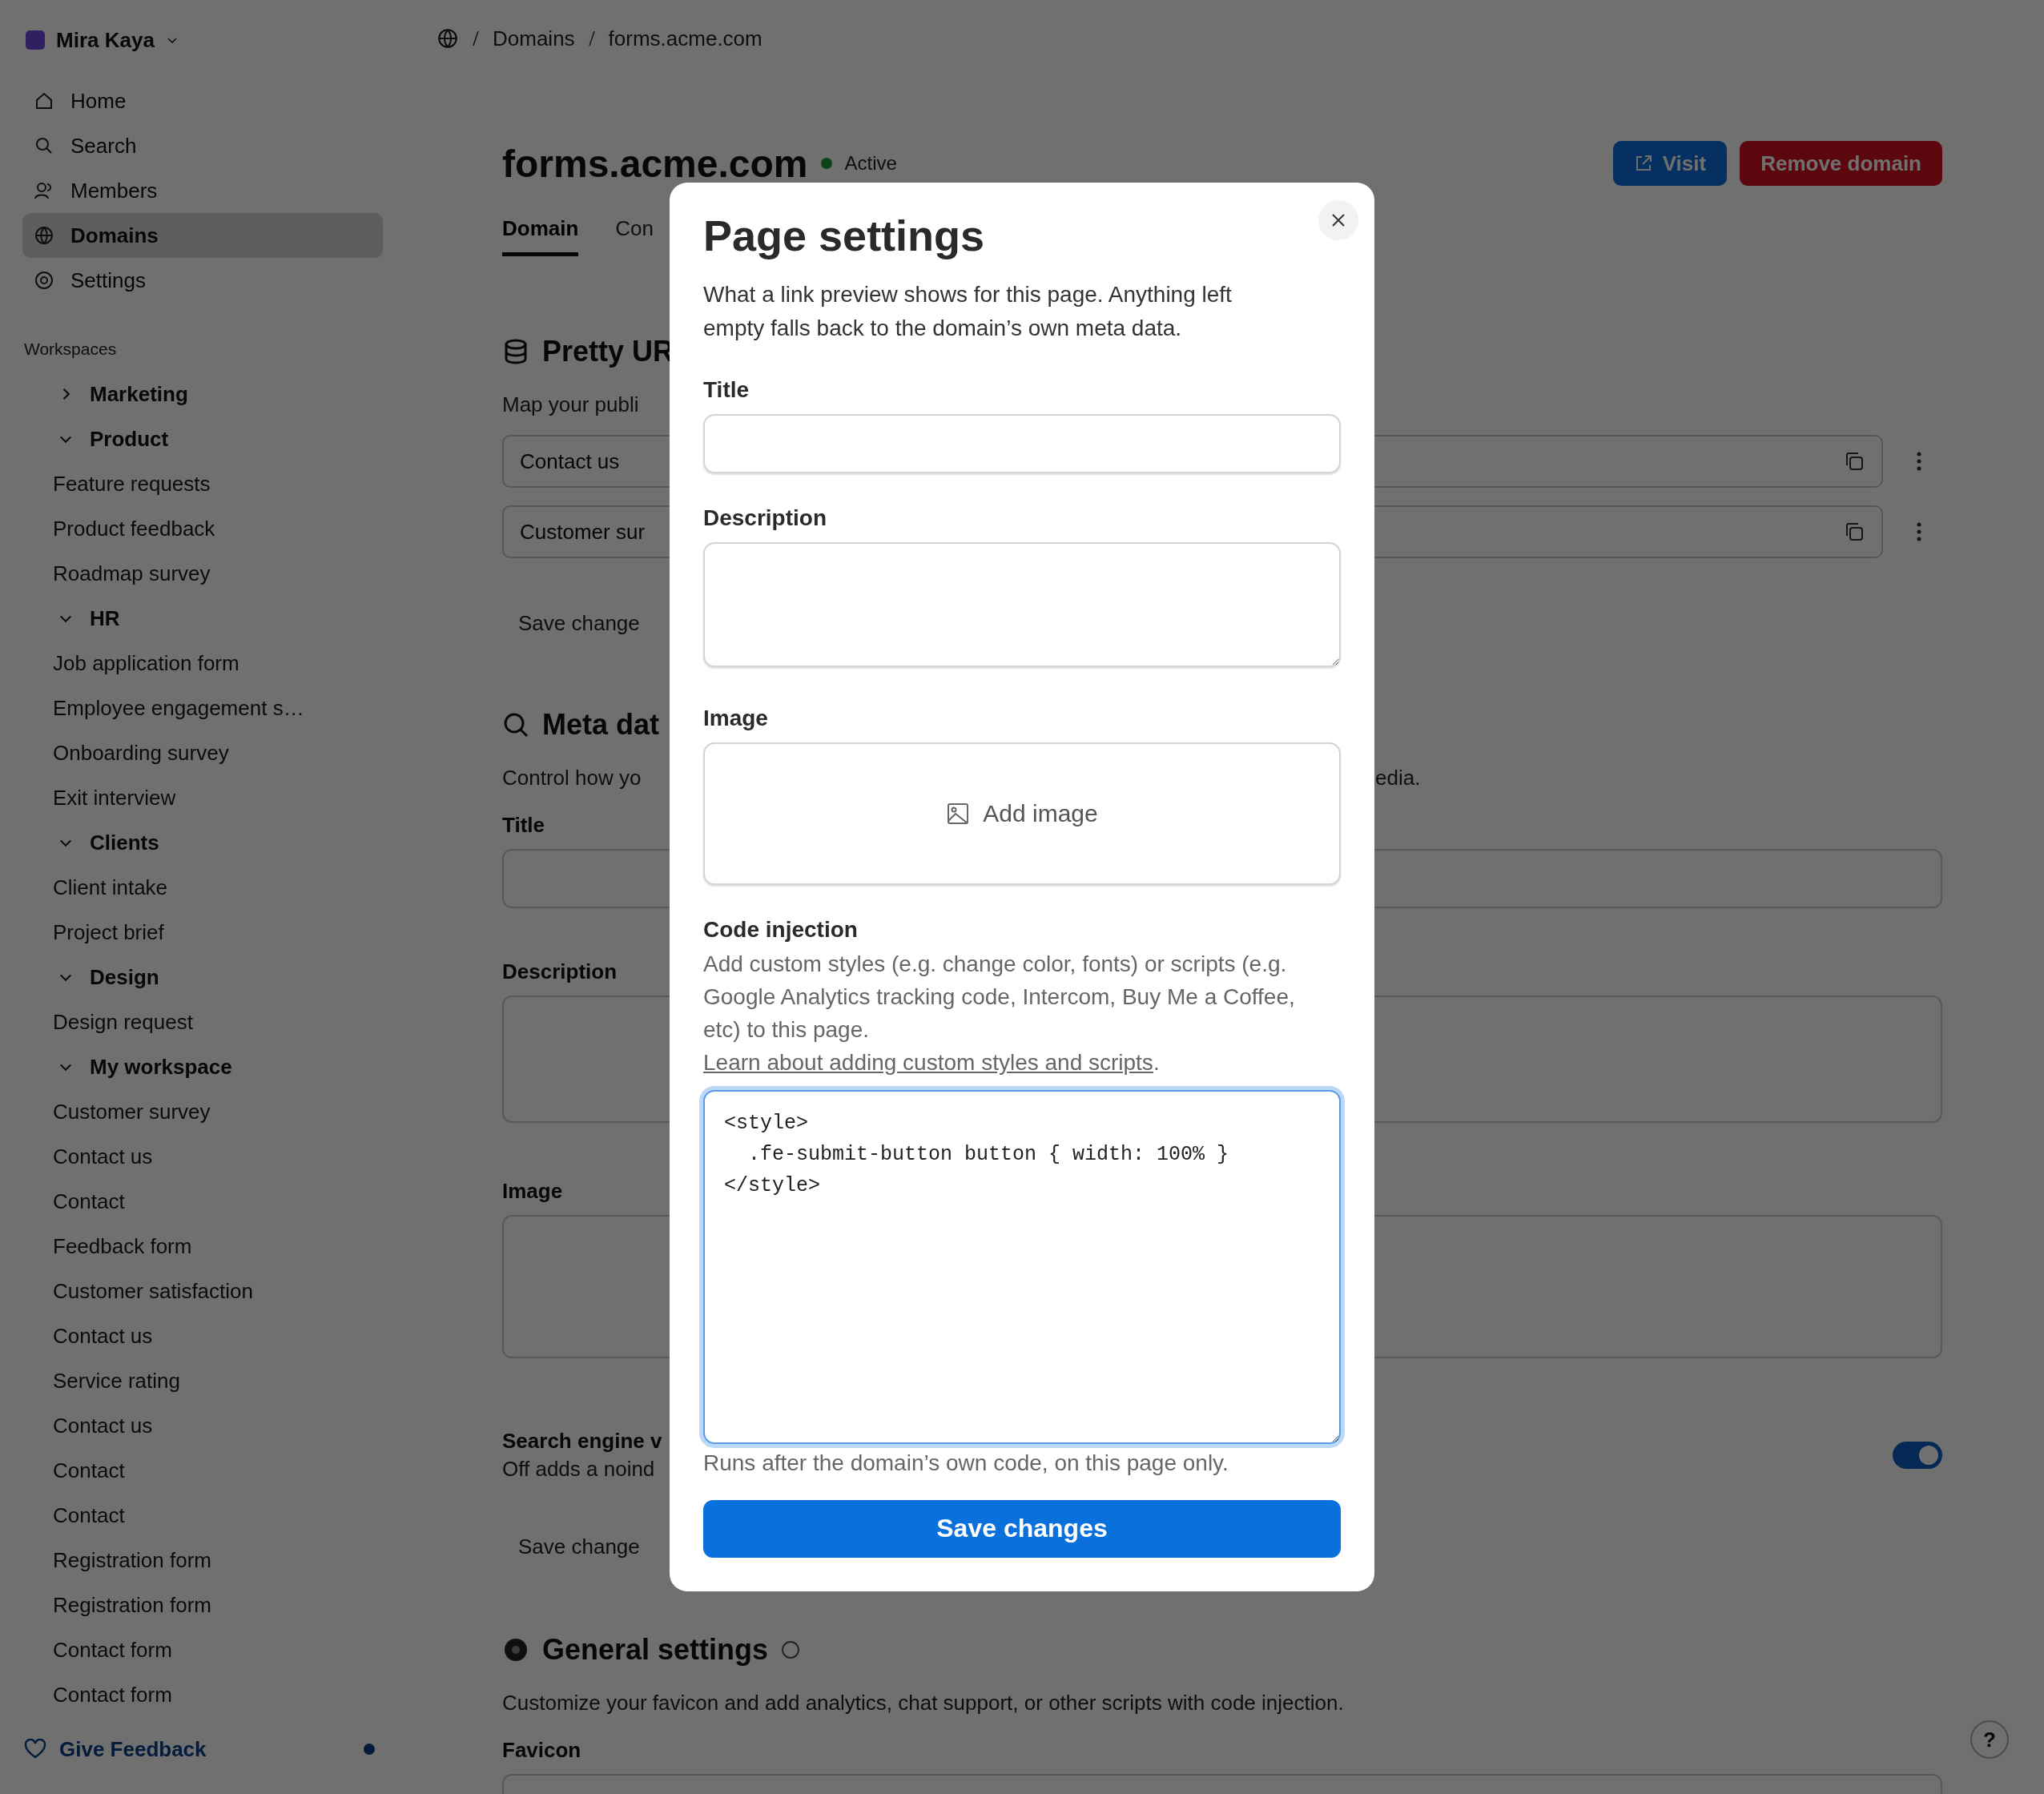 The height and width of the screenshot is (1794, 2044). I want to click on dialog-description: What a link preview shows for this page. Anything left empty falls back to the domain’s own meta data., so click(968, 311).